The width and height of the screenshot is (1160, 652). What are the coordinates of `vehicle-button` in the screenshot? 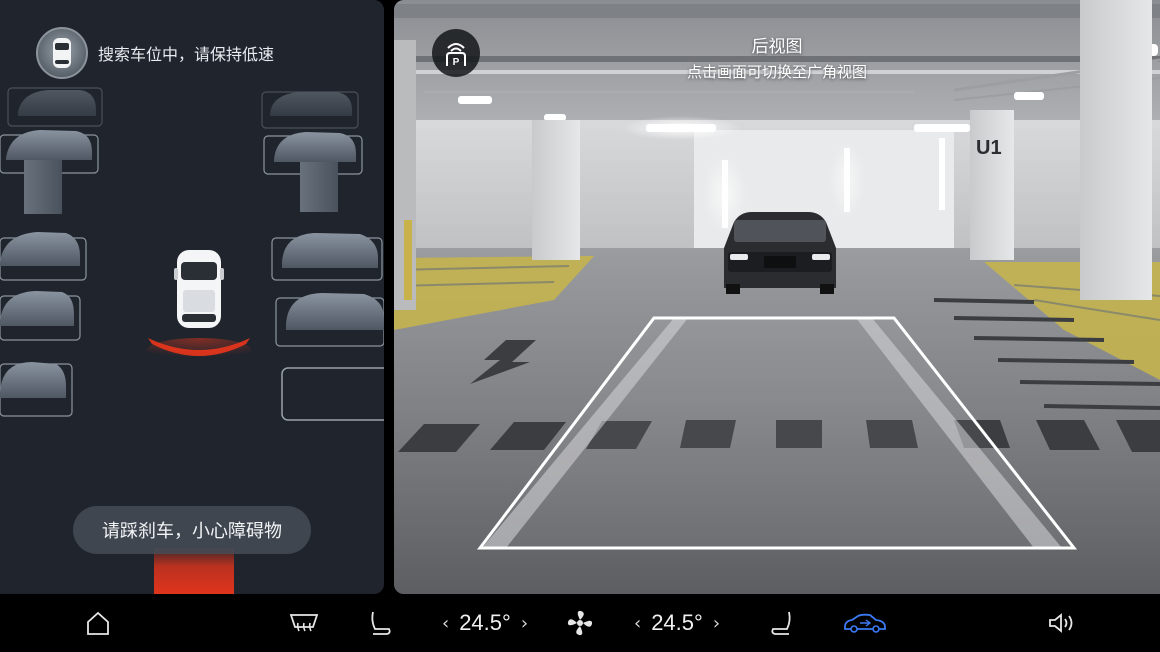 It's located at (865, 623).